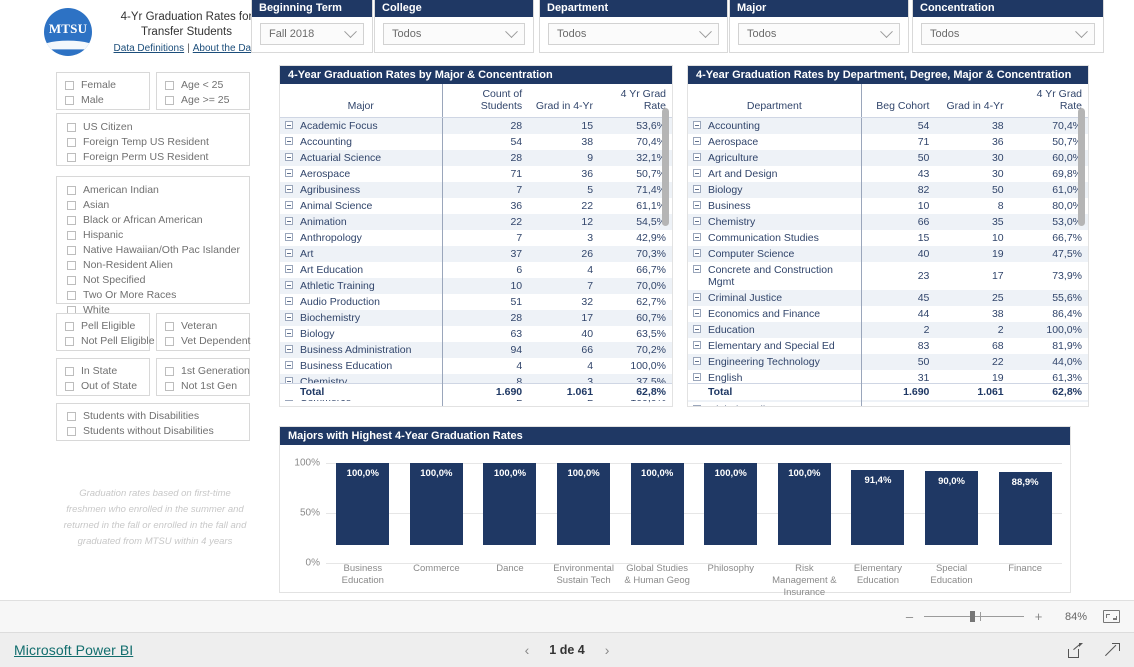  What do you see at coordinates (71, 431) in the screenshot?
I see `checkbox-without-disabilities` at bounding box center [71, 431].